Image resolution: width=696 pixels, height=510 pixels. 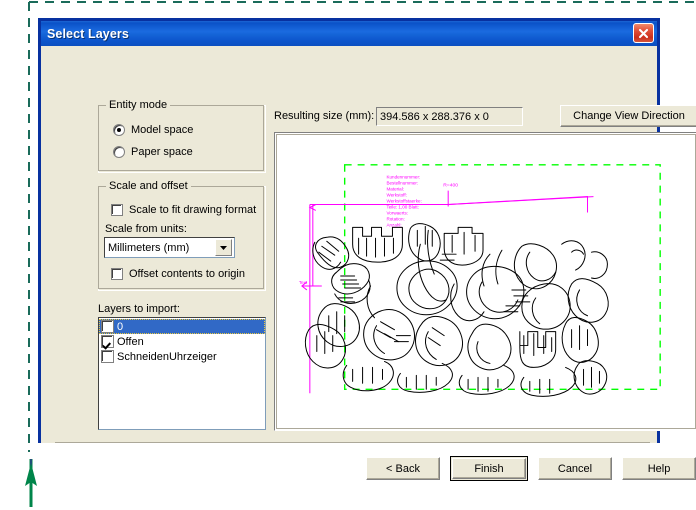 I want to click on svg-text: Anzahl:, so click(x=393, y=224).